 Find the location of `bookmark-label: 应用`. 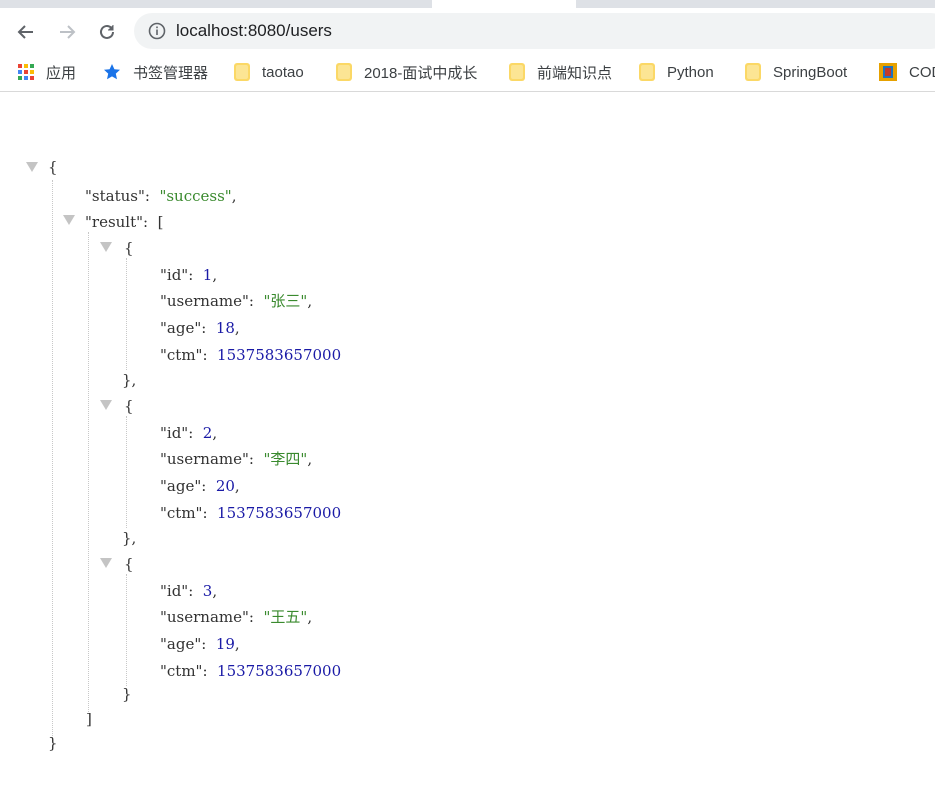

bookmark-label: 应用 is located at coordinates (61, 73).